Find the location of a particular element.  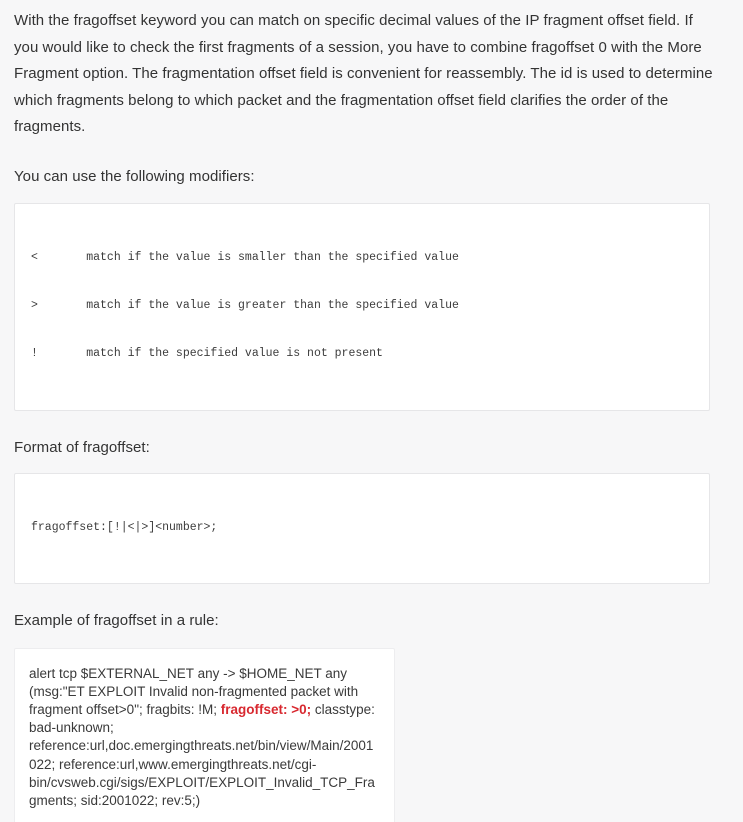

format-code-block: fragoffset:[!|<|>]<number>; is located at coordinates (362, 528).